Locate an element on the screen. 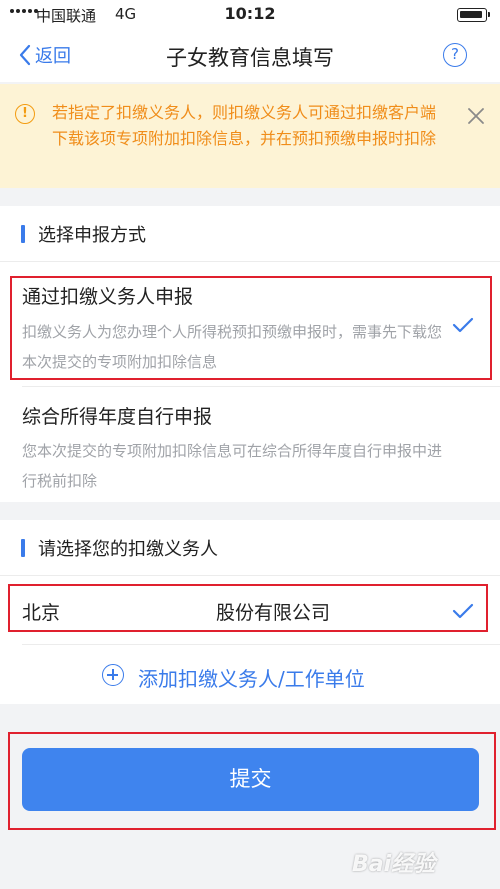 This screenshot has width=500, height=889. battery-icon is located at coordinates (473, 15).